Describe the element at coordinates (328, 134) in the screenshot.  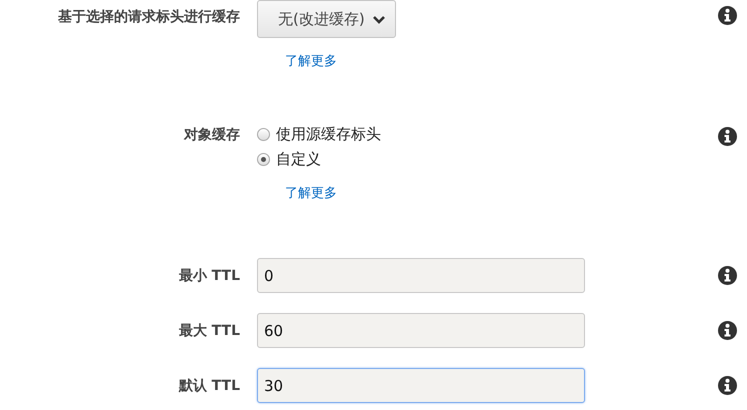
I see `radio-label: 使用源缓存标头` at that location.